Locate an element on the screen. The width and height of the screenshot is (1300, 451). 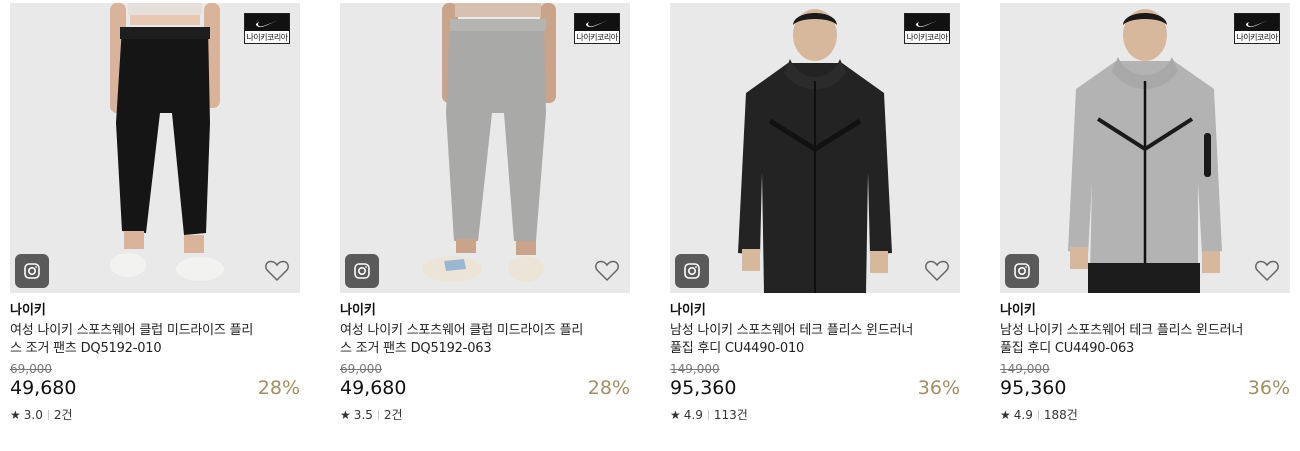
review-count: 188건 is located at coordinates (1060, 415).